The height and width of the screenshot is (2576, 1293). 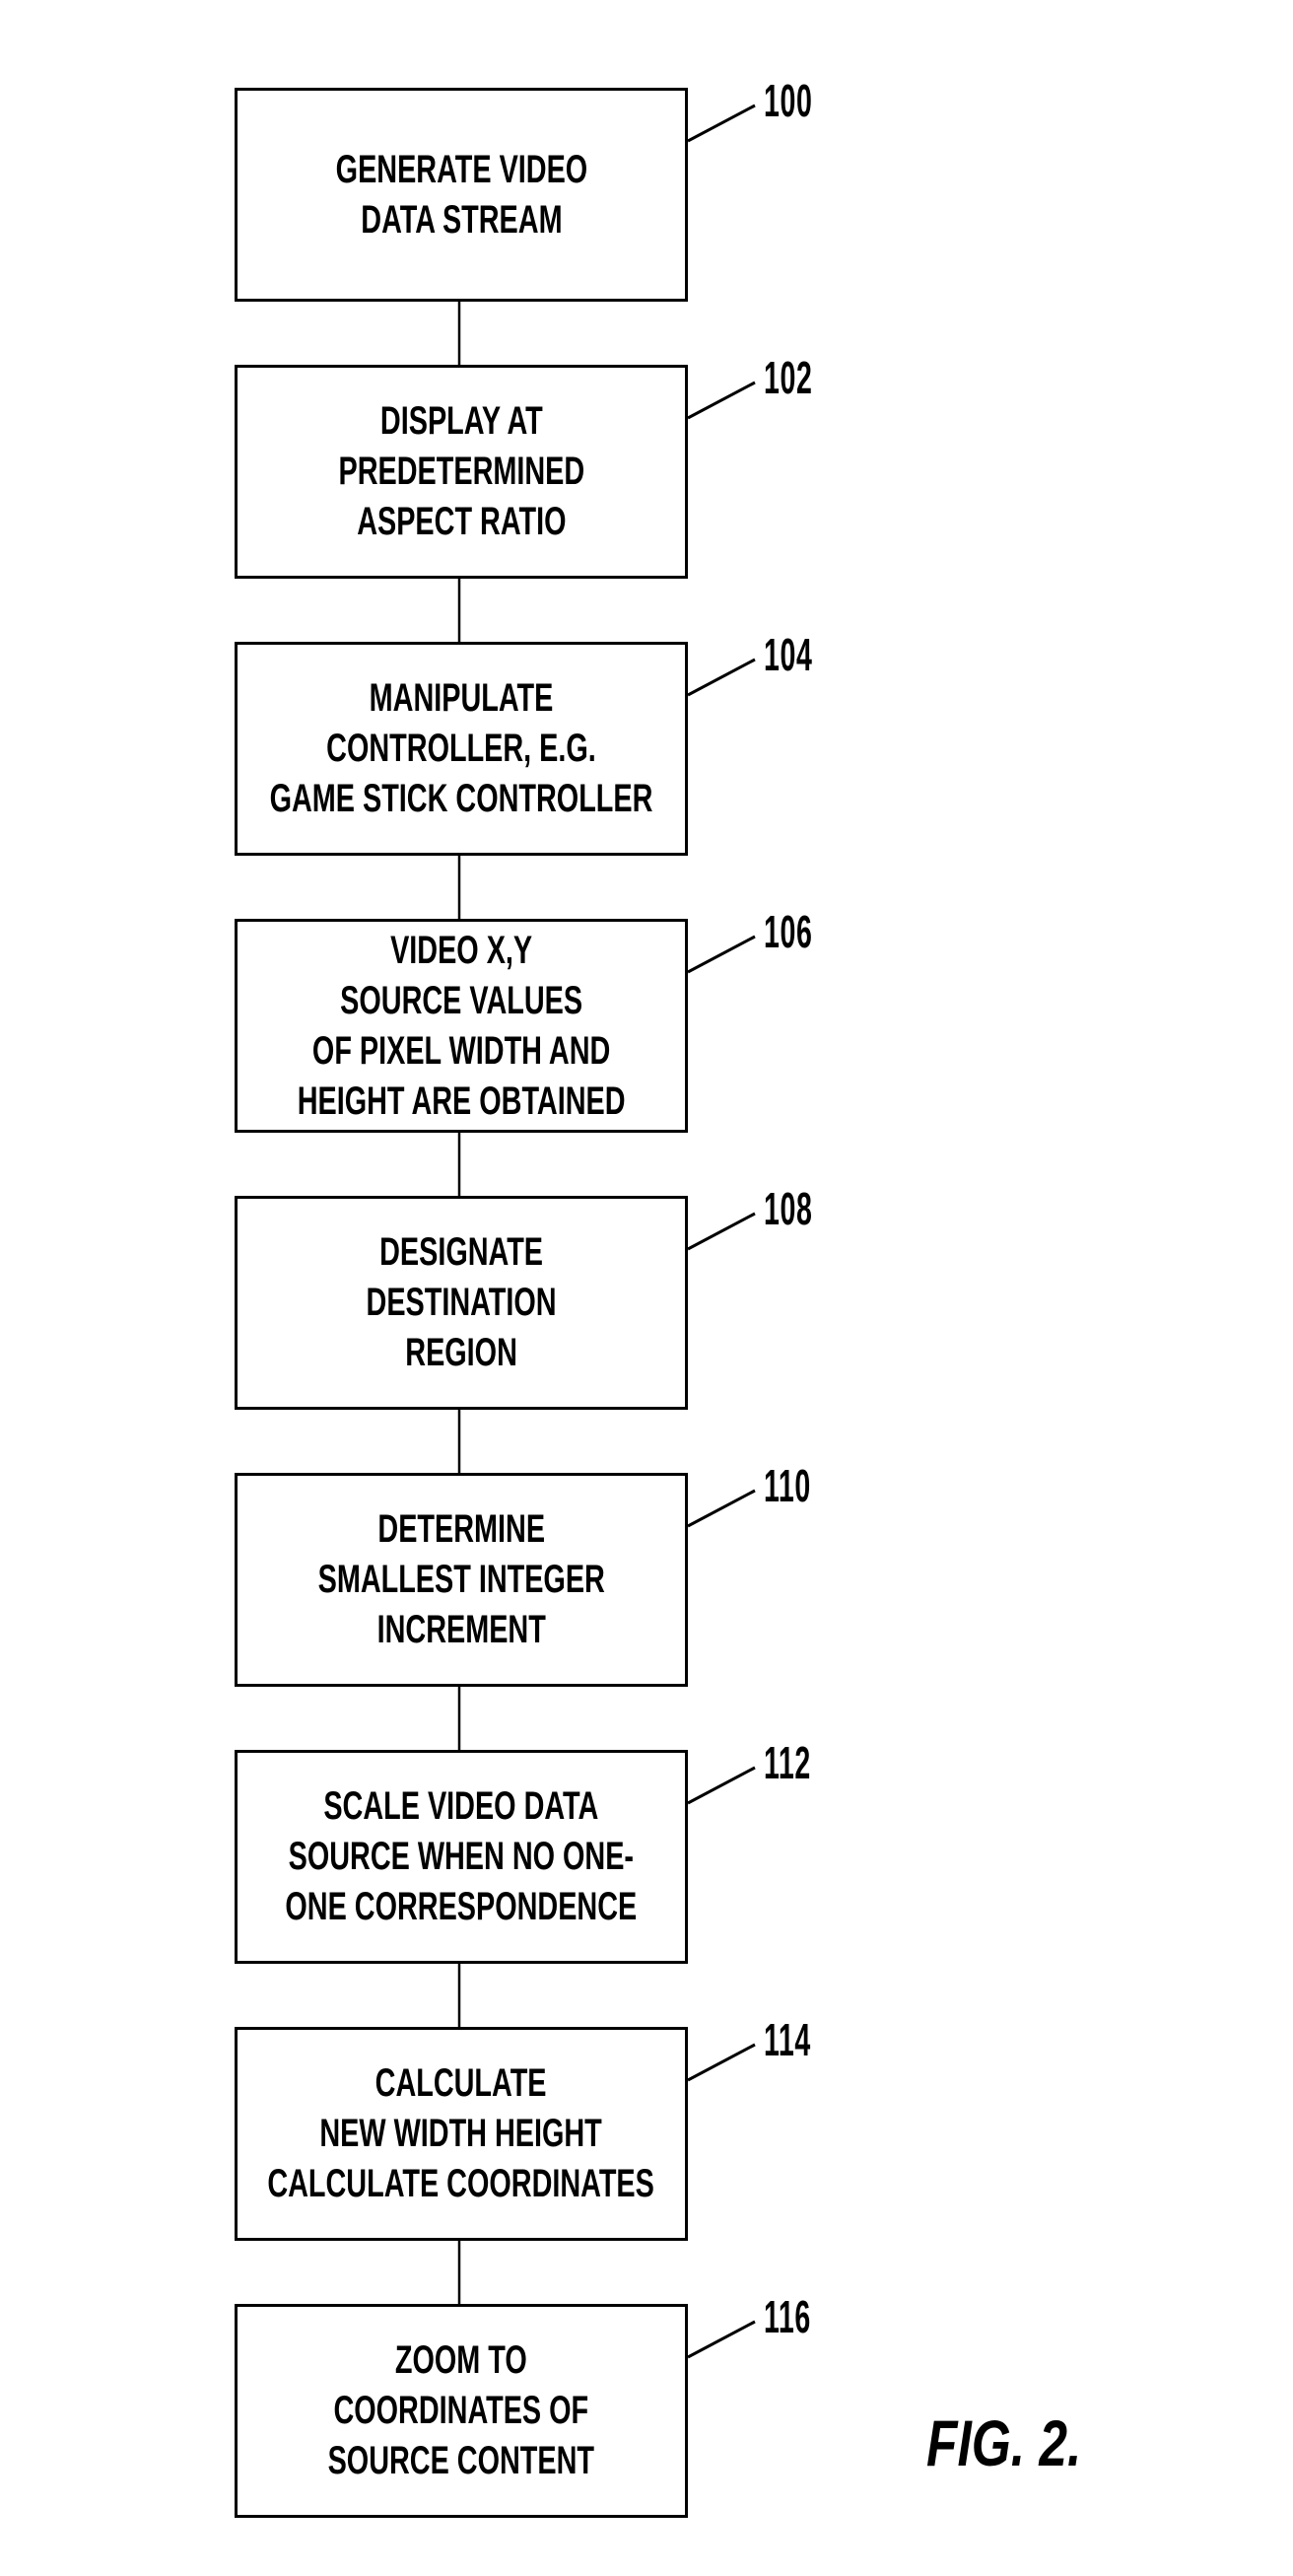 What do you see at coordinates (788, 1209) in the screenshot?
I see `reference-numeral: 108` at bounding box center [788, 1209].